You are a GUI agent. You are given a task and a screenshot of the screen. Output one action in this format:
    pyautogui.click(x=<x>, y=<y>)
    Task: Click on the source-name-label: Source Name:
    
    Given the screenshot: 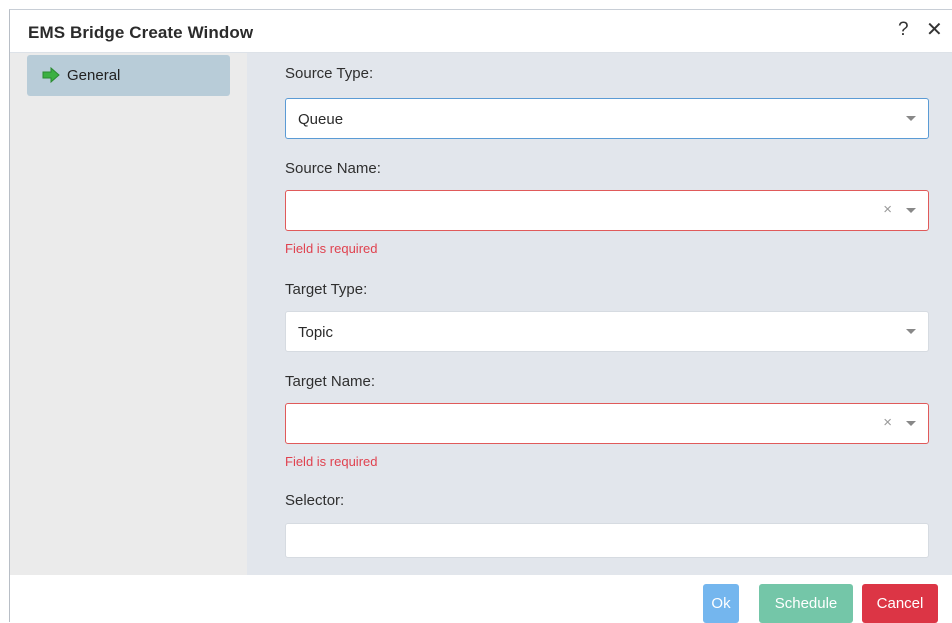 What is the action you would take?
    pyautogui.click(x=333, y=168)
    